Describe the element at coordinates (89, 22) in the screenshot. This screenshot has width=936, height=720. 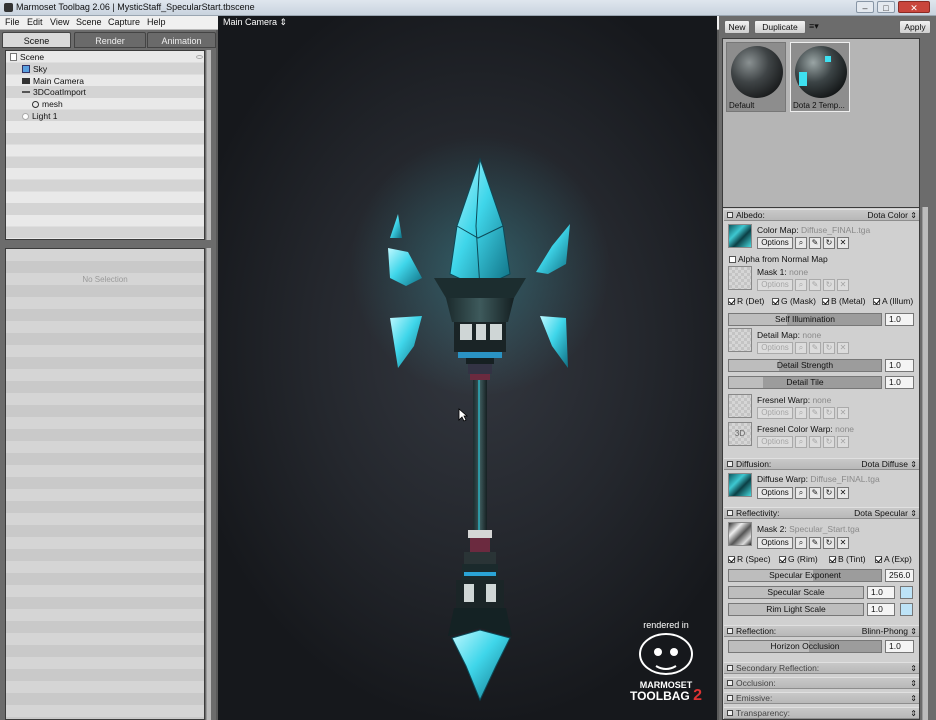
I see `menu-scene: Scene` at that location.